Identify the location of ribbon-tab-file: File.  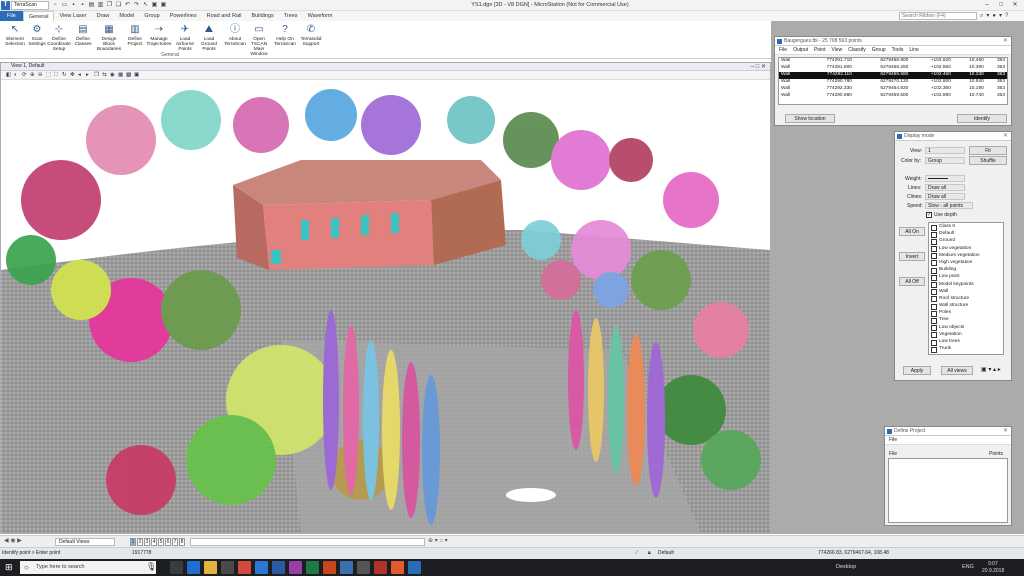
(11, 16).